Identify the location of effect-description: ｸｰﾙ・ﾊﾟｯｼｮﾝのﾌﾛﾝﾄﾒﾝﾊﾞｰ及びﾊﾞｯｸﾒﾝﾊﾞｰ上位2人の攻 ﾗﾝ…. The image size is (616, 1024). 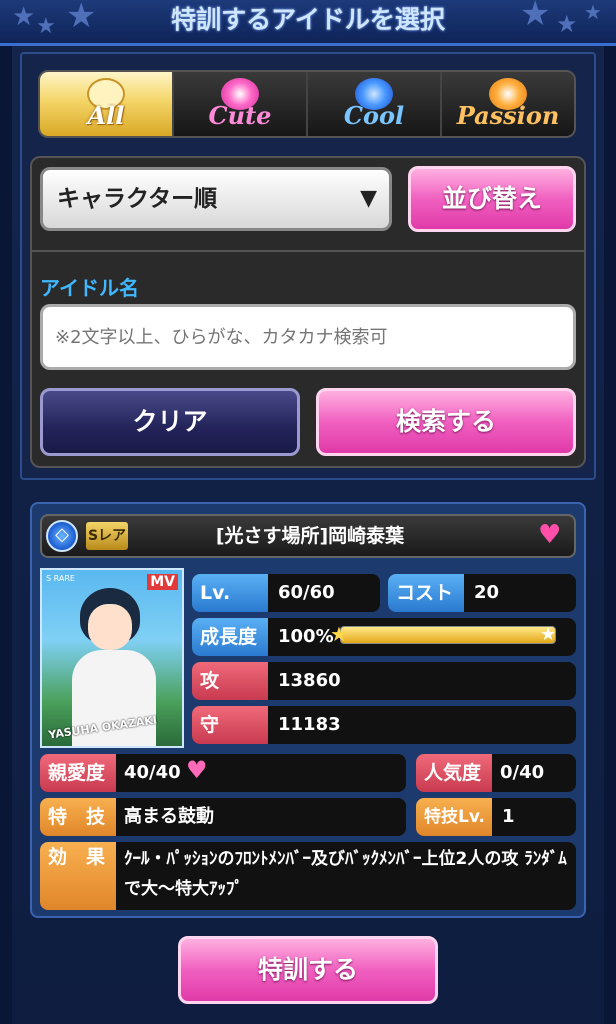
(345, 874).